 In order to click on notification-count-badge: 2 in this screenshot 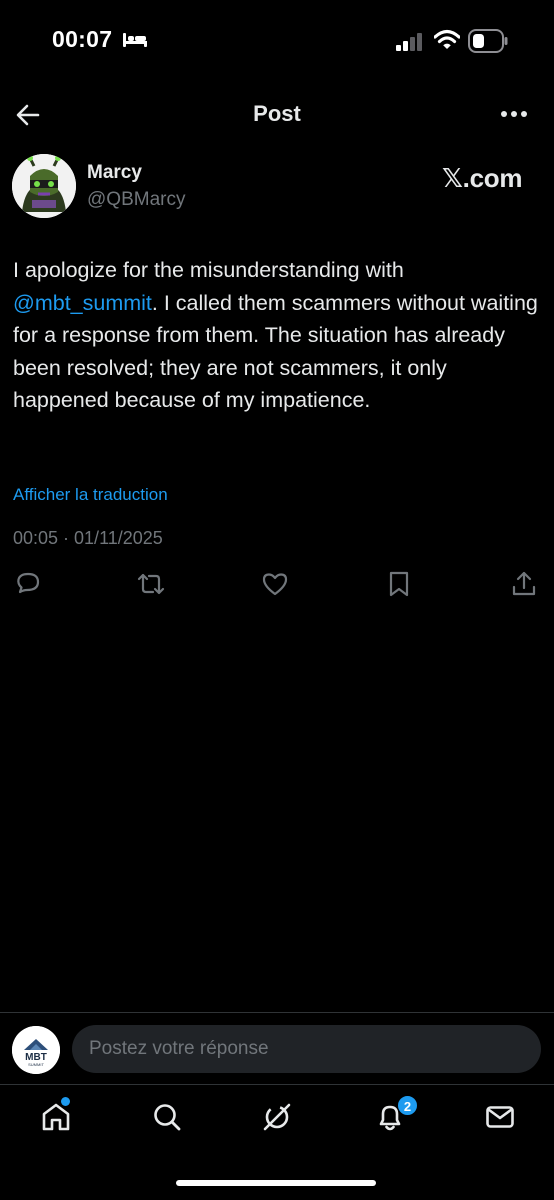, I will do `click(407, 1105)`.